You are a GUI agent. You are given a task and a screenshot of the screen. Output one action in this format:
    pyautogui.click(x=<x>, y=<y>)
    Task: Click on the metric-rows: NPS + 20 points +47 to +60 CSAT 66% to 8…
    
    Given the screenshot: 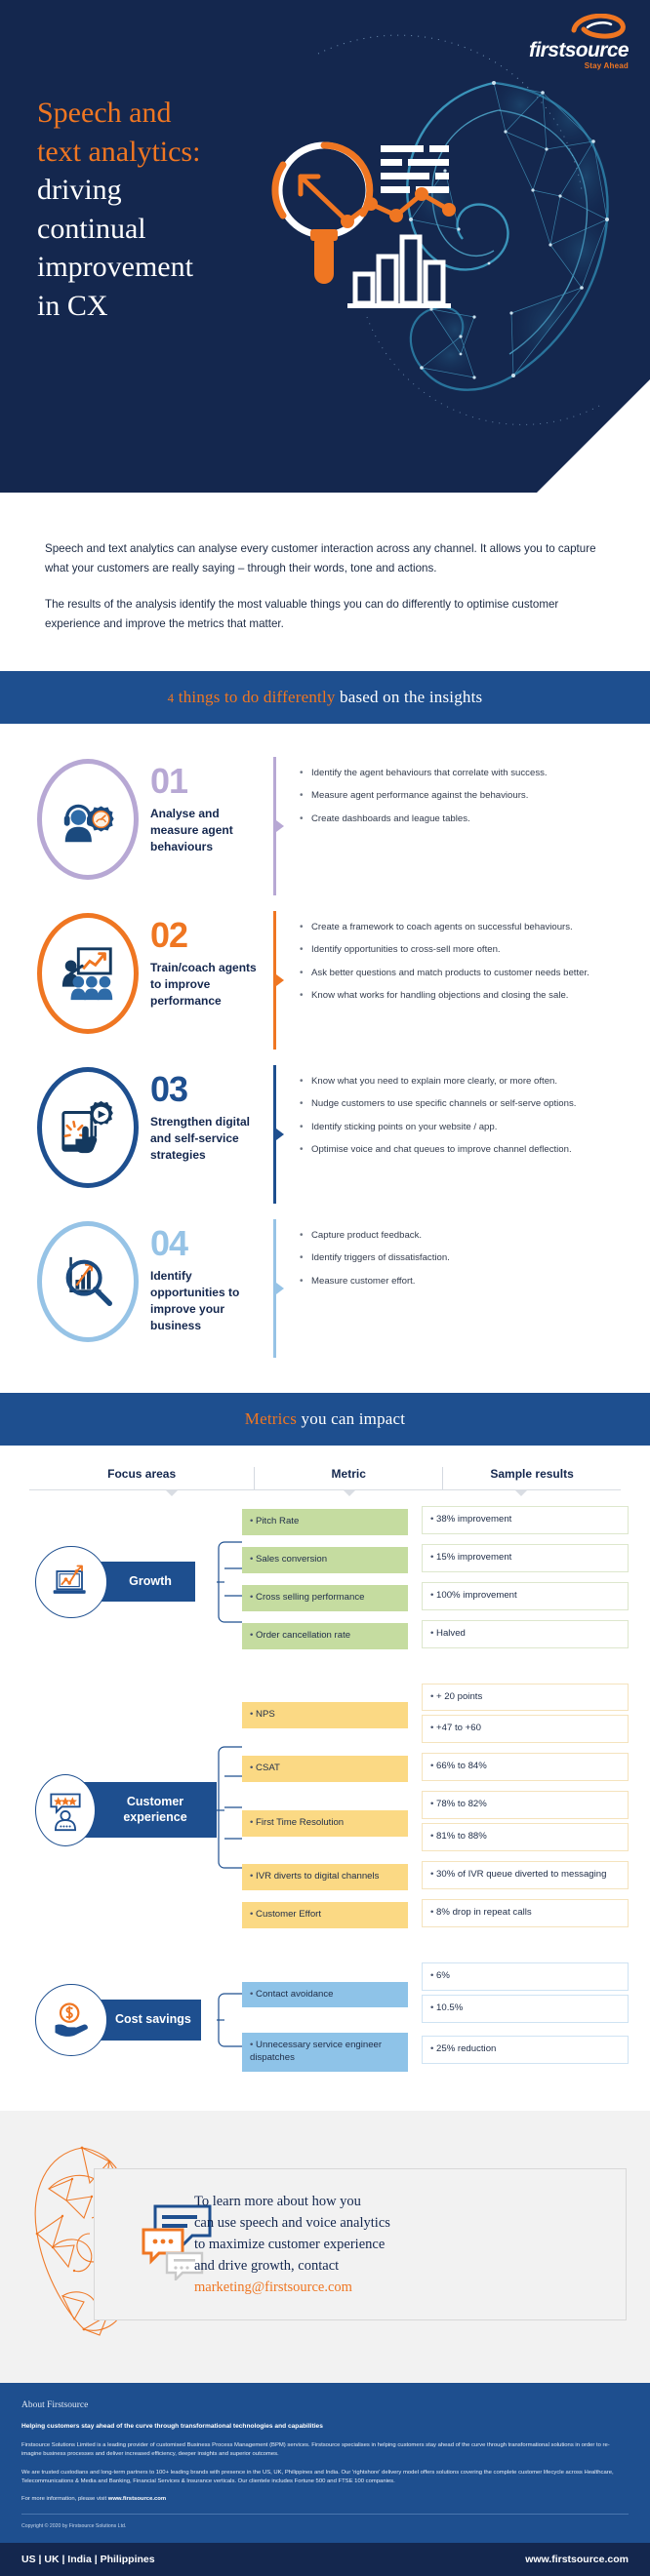 What is the action you would take?
    pyautogui.click(x=435, y=1810)
    